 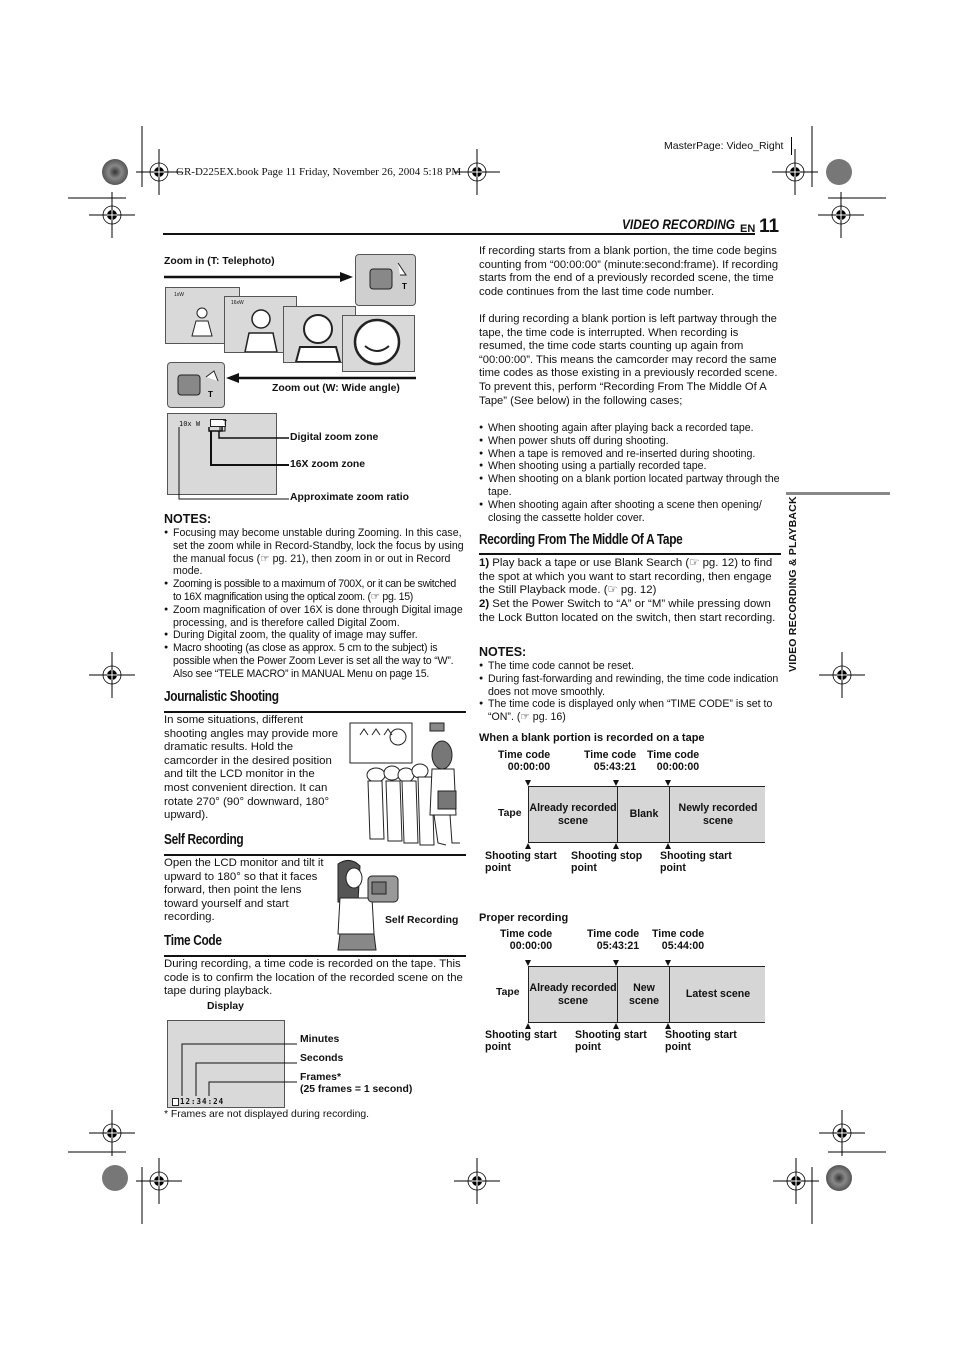 I want to click on time-code-heading: Time Code, so click(x=193, y=941).